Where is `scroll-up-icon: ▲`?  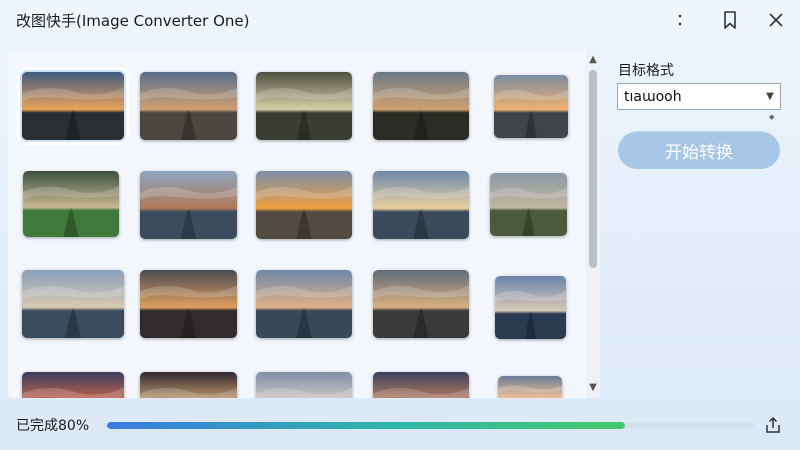 scroll-up-icon: ▲ is located at coordinates (593, 59).